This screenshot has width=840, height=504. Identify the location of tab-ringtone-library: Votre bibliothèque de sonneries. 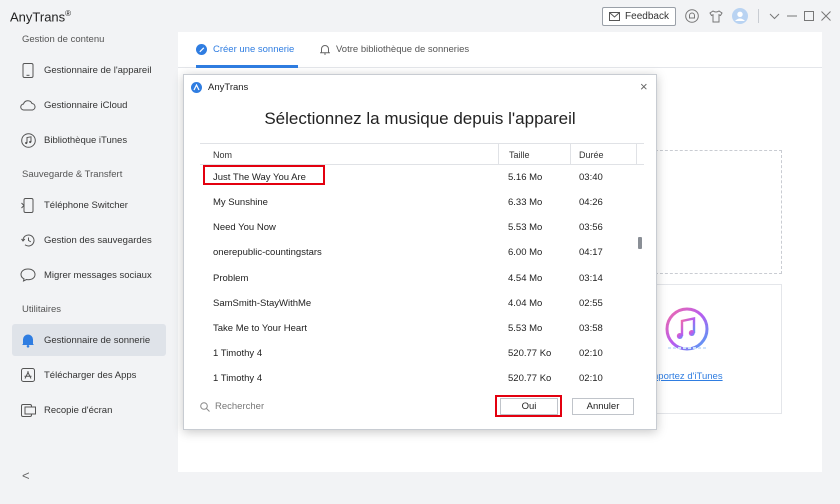
(394, 49).